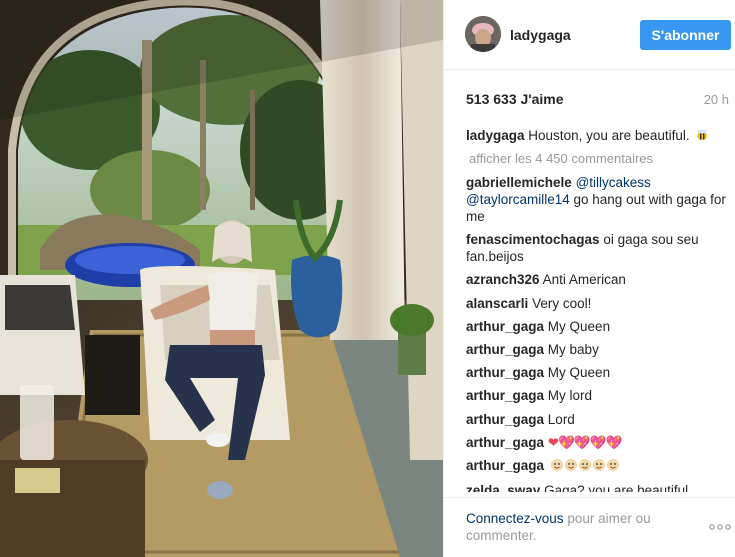  I want to click on avatar, so click(483, 34).